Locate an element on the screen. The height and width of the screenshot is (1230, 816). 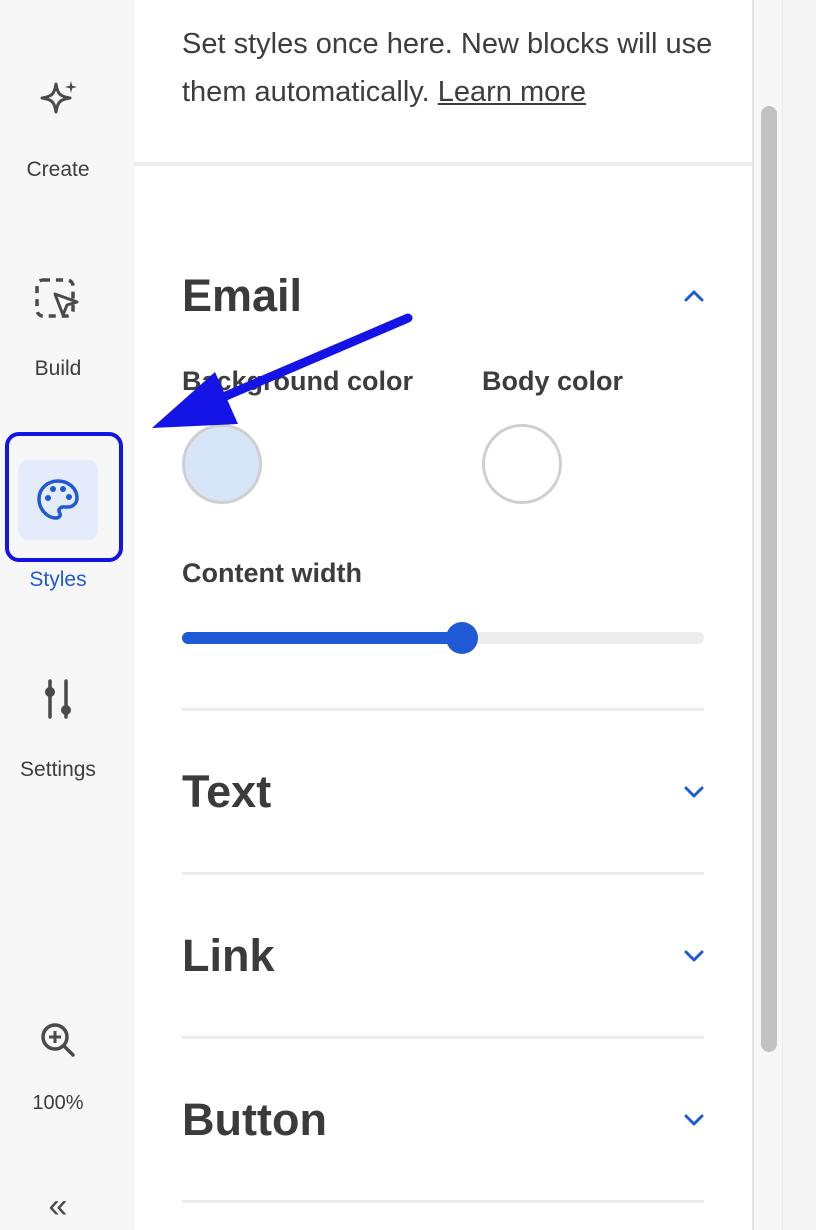
collapse-sidebar-button: « is located at coordinates (58, 1206).